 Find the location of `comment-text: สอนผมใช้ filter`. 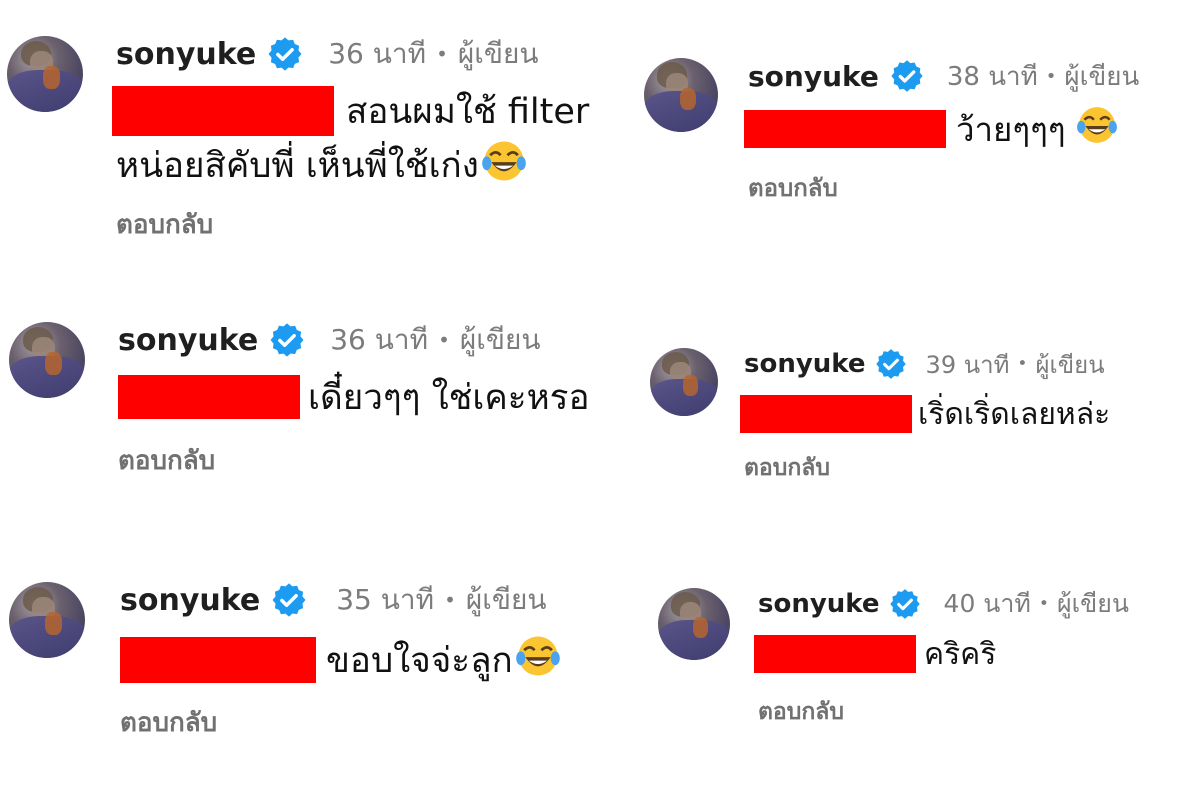

comment-text: สอนผมใช้ filter is located at coordinates (468, 111).